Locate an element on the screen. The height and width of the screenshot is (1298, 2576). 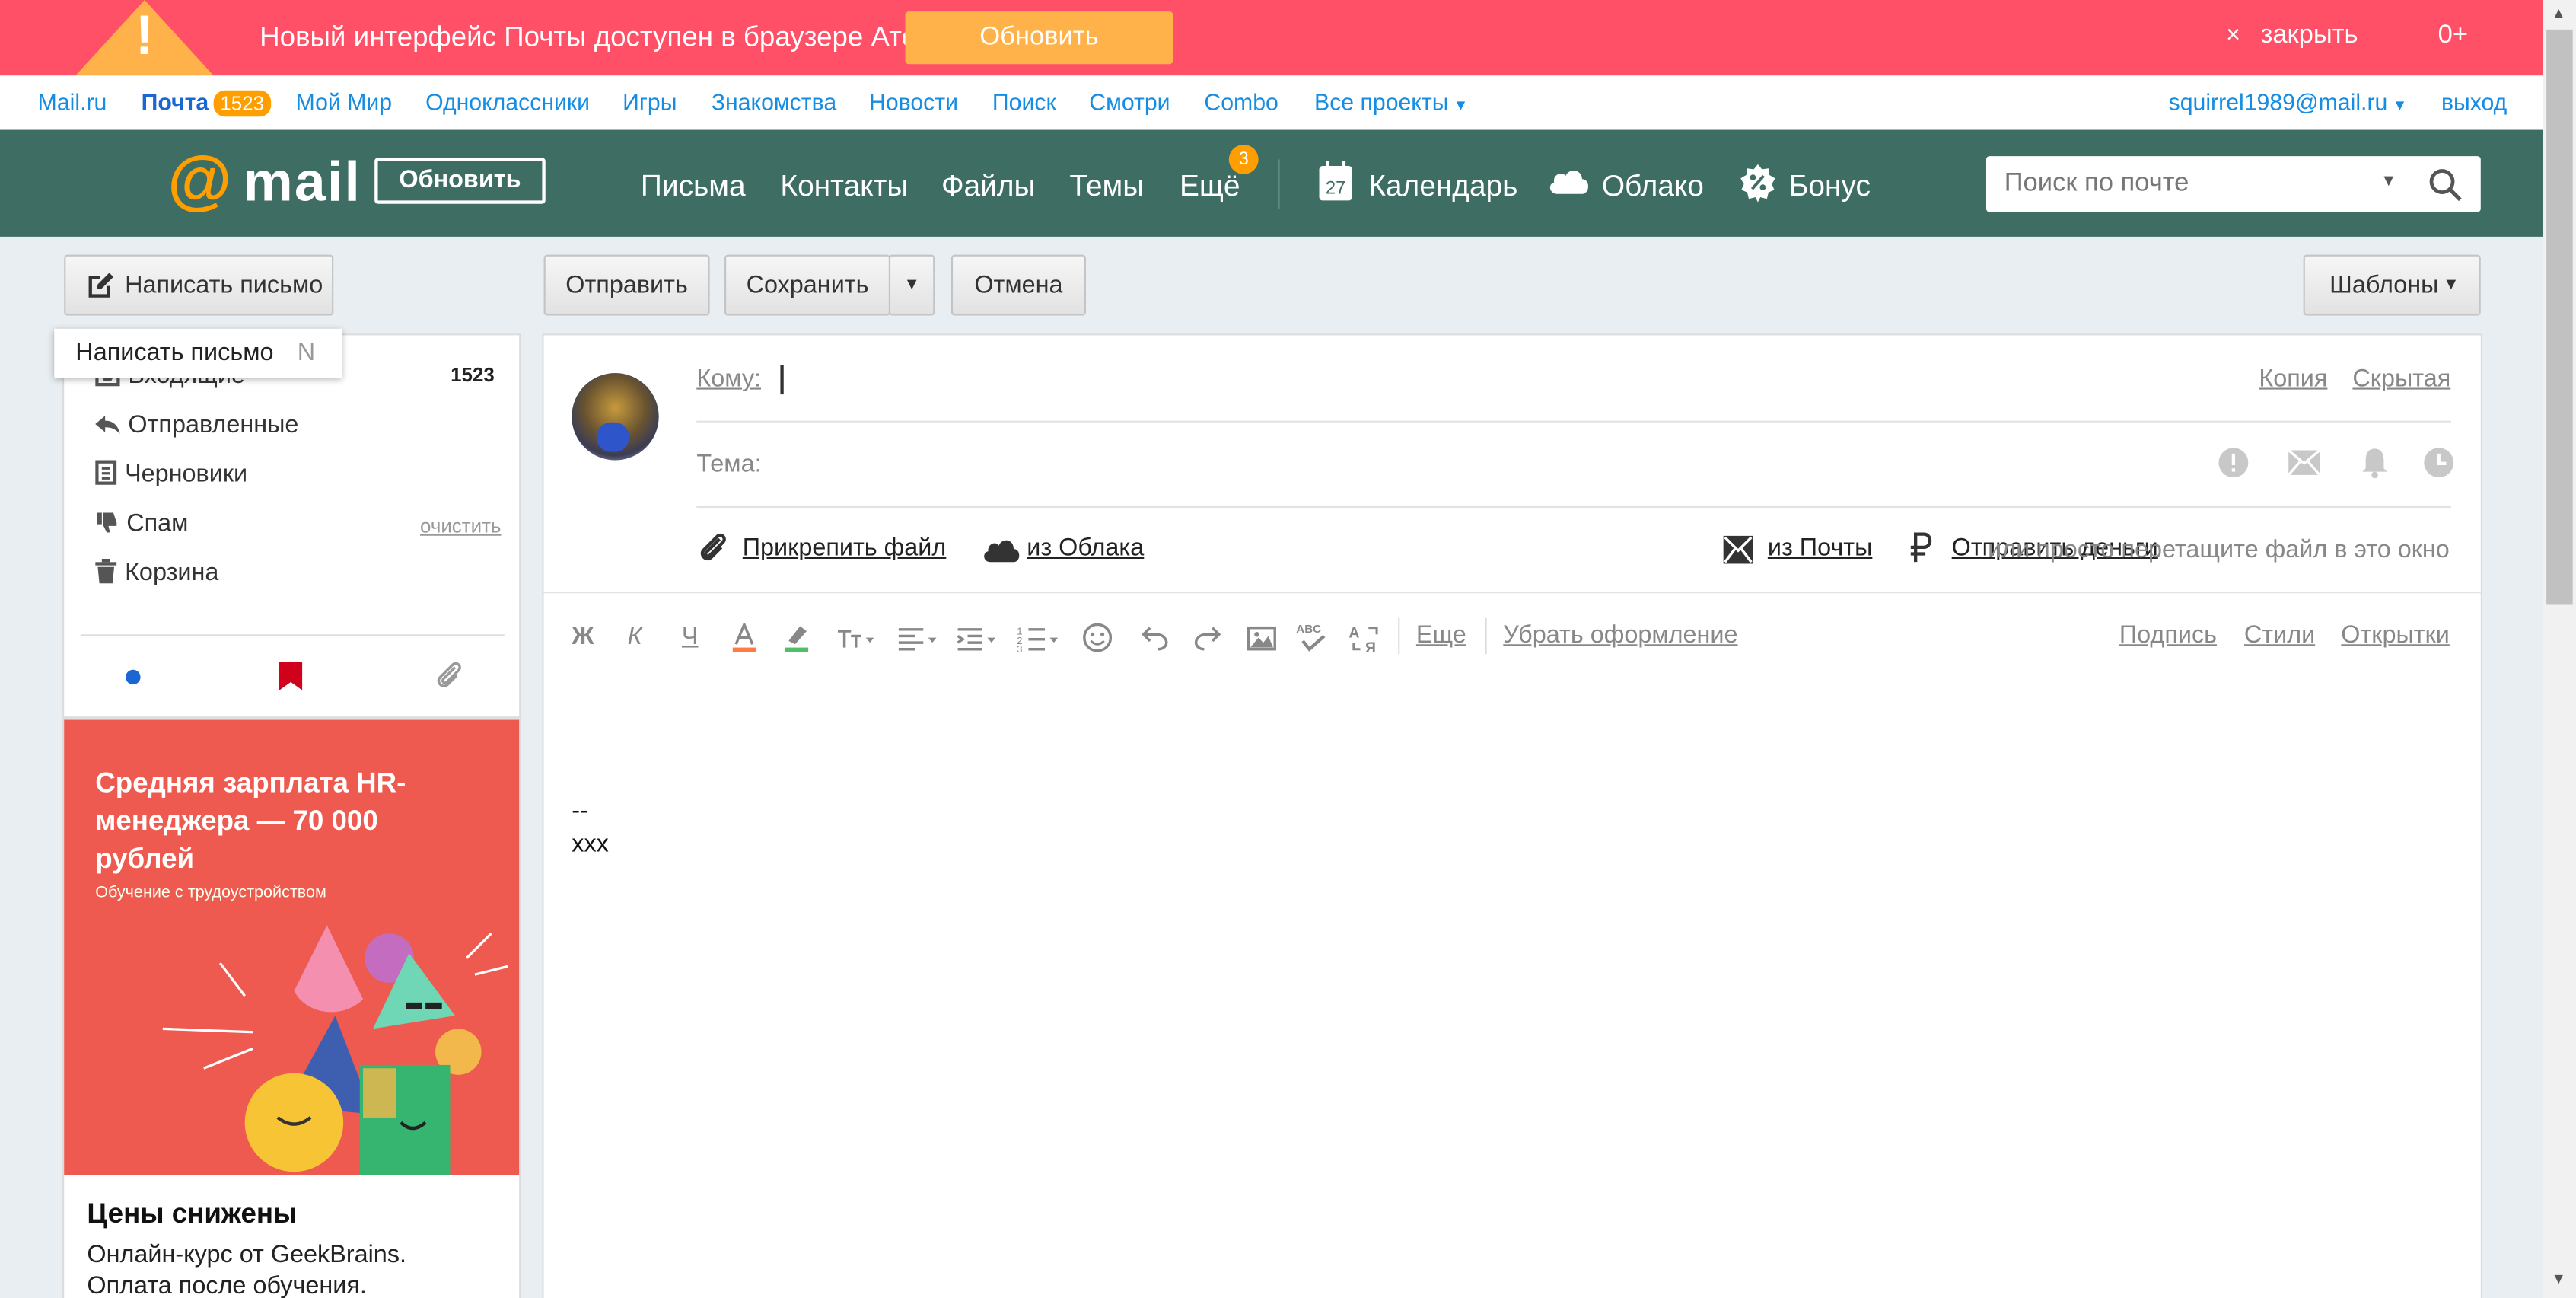
from-cloud-link: из Облака is located at coordinates (1064, 548).